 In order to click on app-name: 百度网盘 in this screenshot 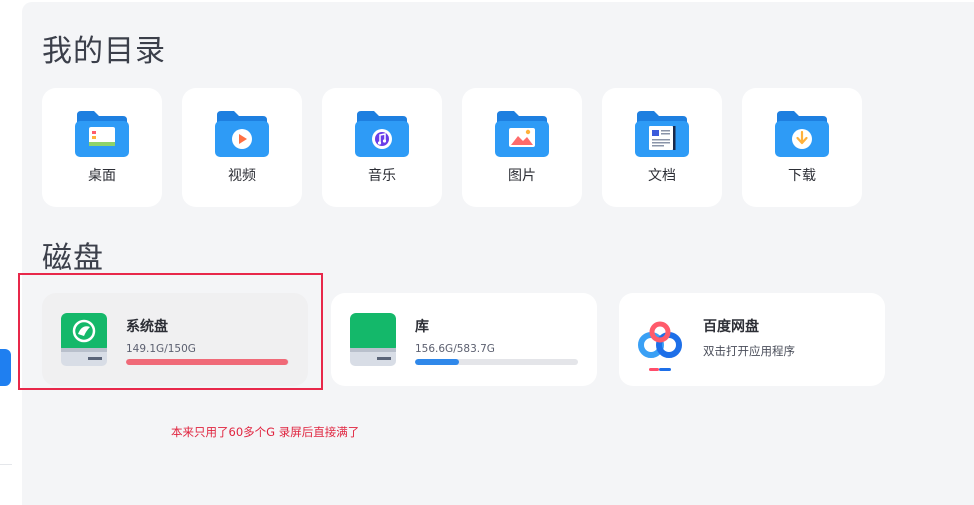, I will do `click(731, 327)`.